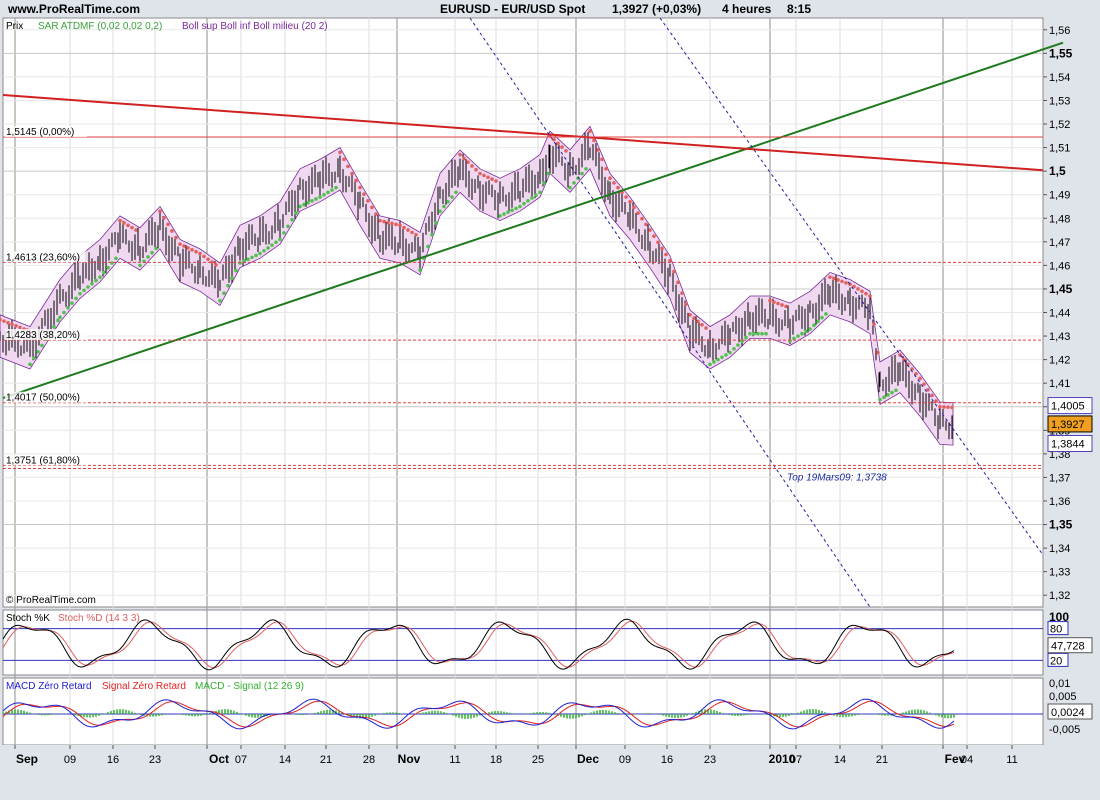 Image resolution: width=1100 pixels, height=800 pixels. What do you see at coordinates (1059, 31) in the screenshot?
I see `y-tick-label: 1,56` at bounding box center [1059, 31].